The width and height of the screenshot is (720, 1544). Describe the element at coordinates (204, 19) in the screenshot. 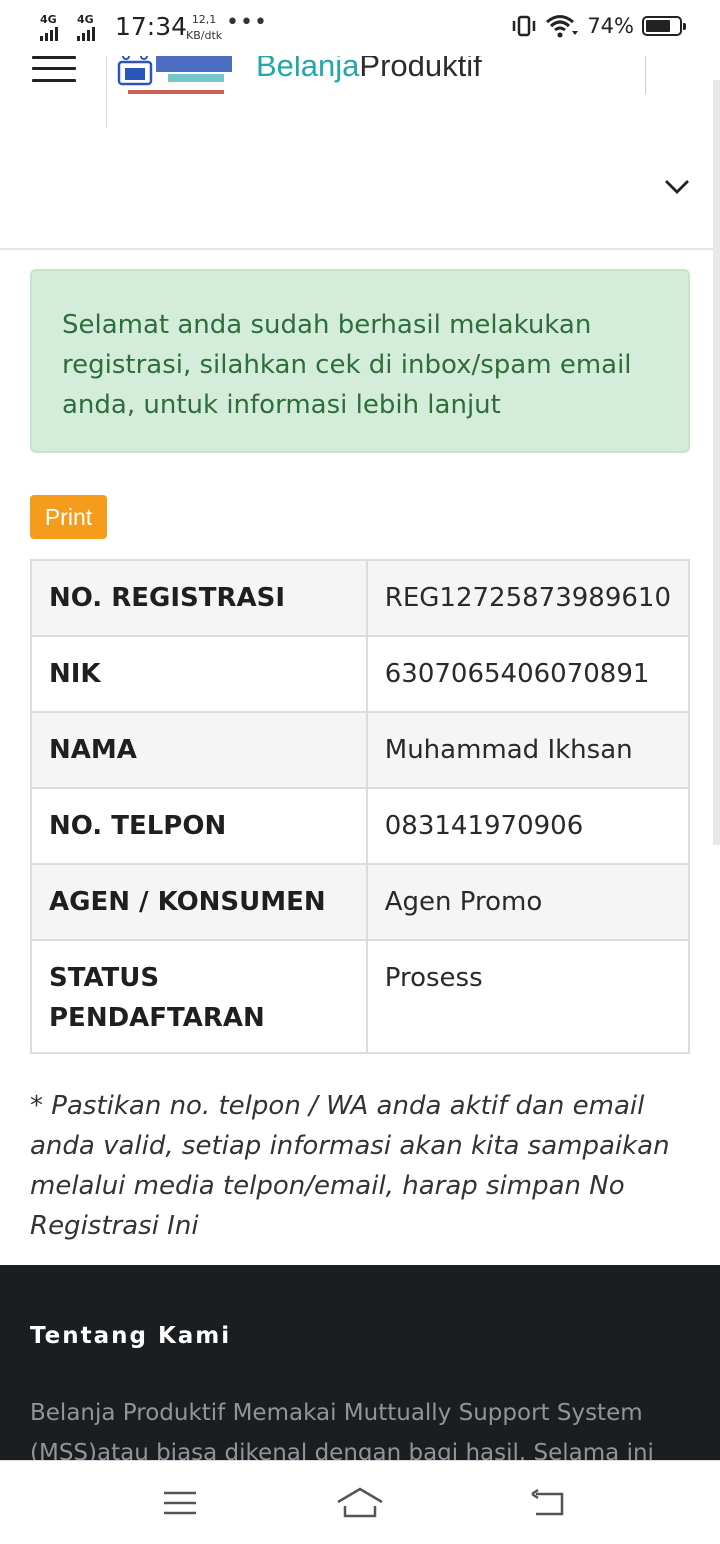

I see `network-speed-value: 12,1` at that location.